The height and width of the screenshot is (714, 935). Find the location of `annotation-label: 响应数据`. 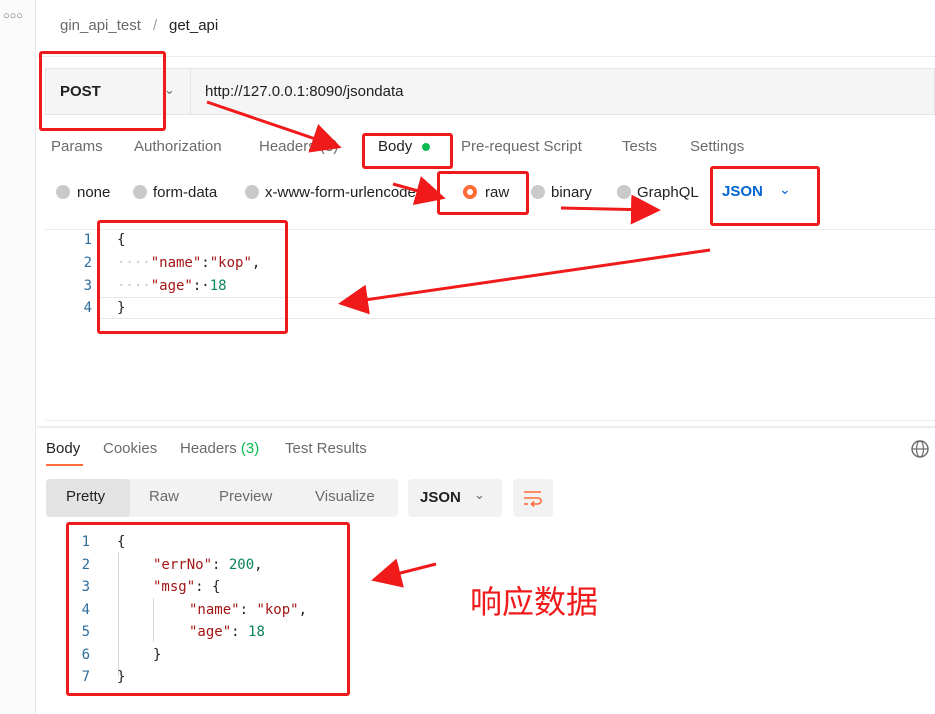

annotation-label: 响应数据 is located at coordinates (534, 602).